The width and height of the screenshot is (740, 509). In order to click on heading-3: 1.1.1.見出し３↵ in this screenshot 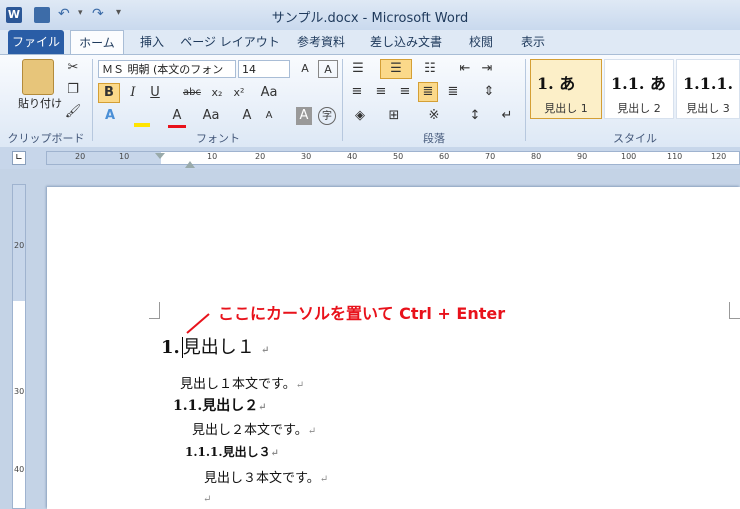, I will do `click(232, 451)`.